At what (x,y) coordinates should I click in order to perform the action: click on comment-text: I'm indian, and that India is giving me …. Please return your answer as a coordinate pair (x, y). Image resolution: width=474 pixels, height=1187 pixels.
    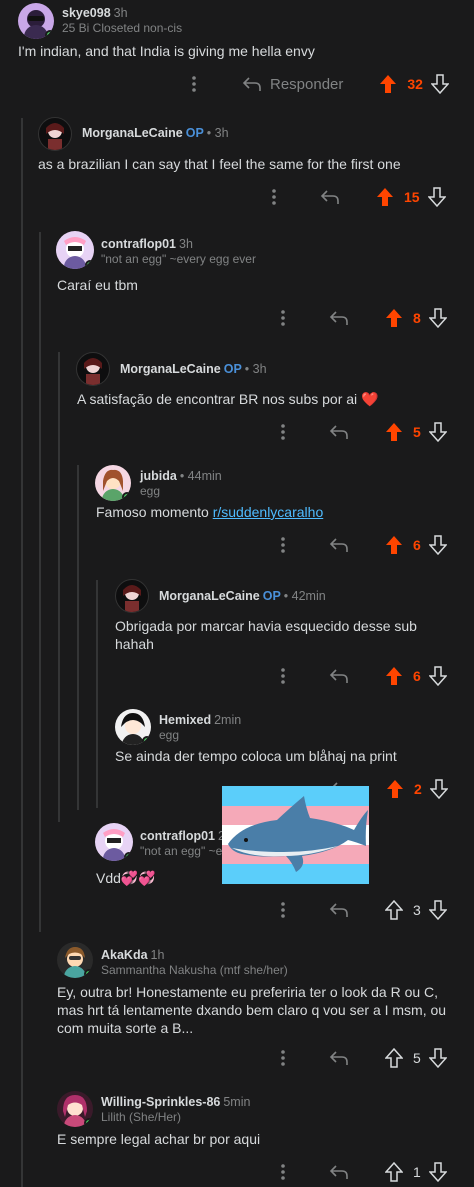
    Looking at the image, I should click on (166, 51).